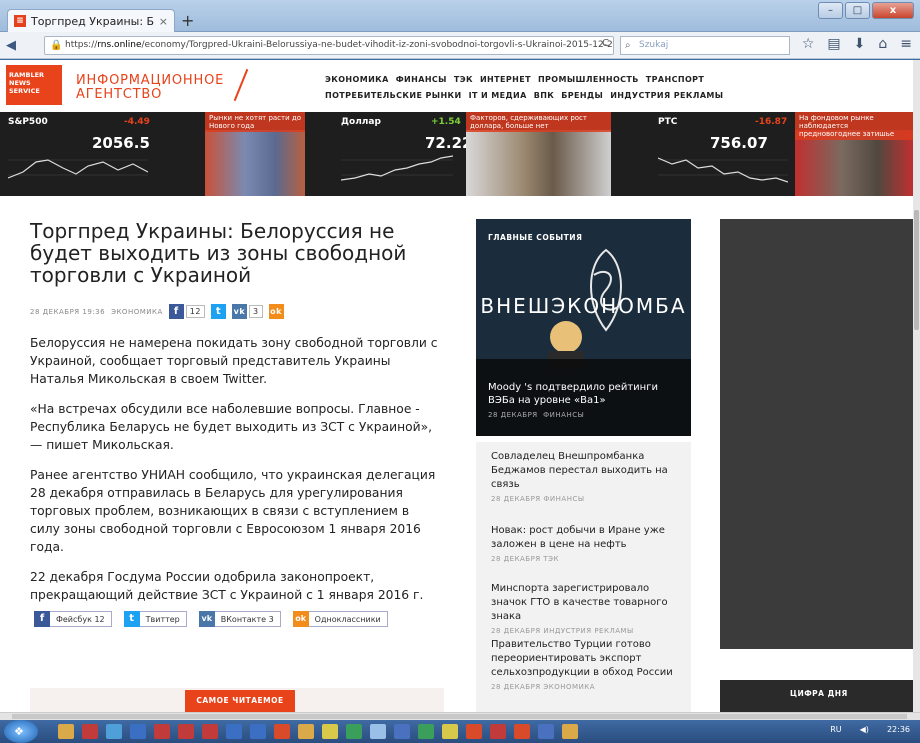  What do you see at coordinates (588, 79) in the screenshot?
I see `rubric-link: ПРОМЫШЛЕННОСТЬ` at bounding box center [588, 79].